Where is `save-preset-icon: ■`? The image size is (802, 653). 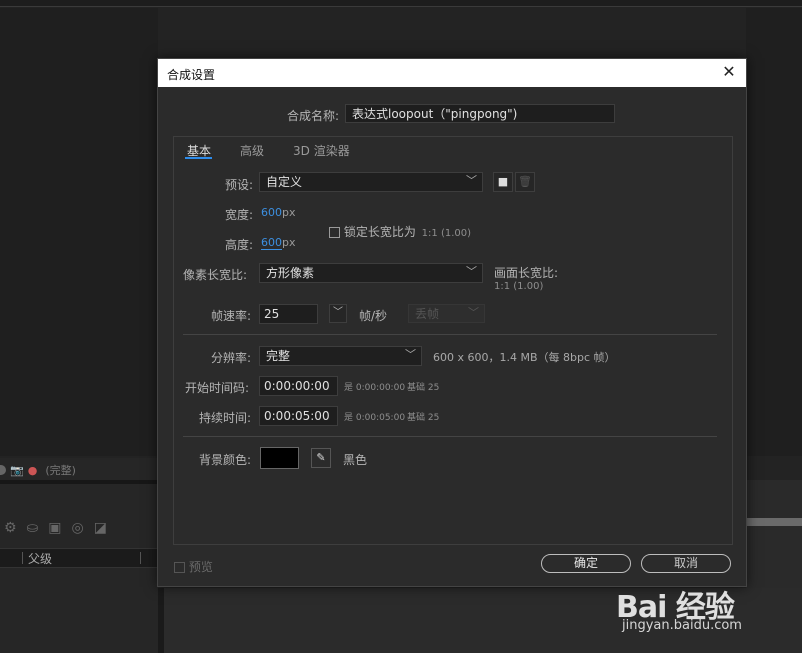 save-preset-icon: ■ is located at coordinates (503, 181).